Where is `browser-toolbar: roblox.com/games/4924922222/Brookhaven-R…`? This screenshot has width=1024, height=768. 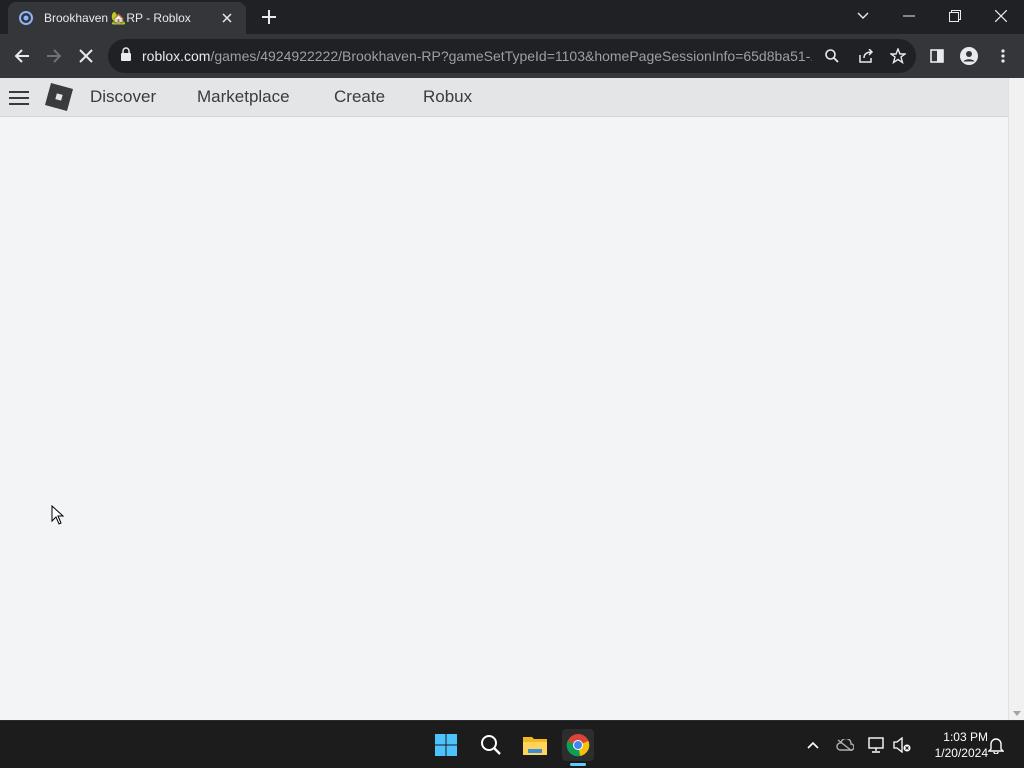 browser-toolbar: roblox.com/games/4924922222/Brookhaven-R… is located at coordinates (512, 56).